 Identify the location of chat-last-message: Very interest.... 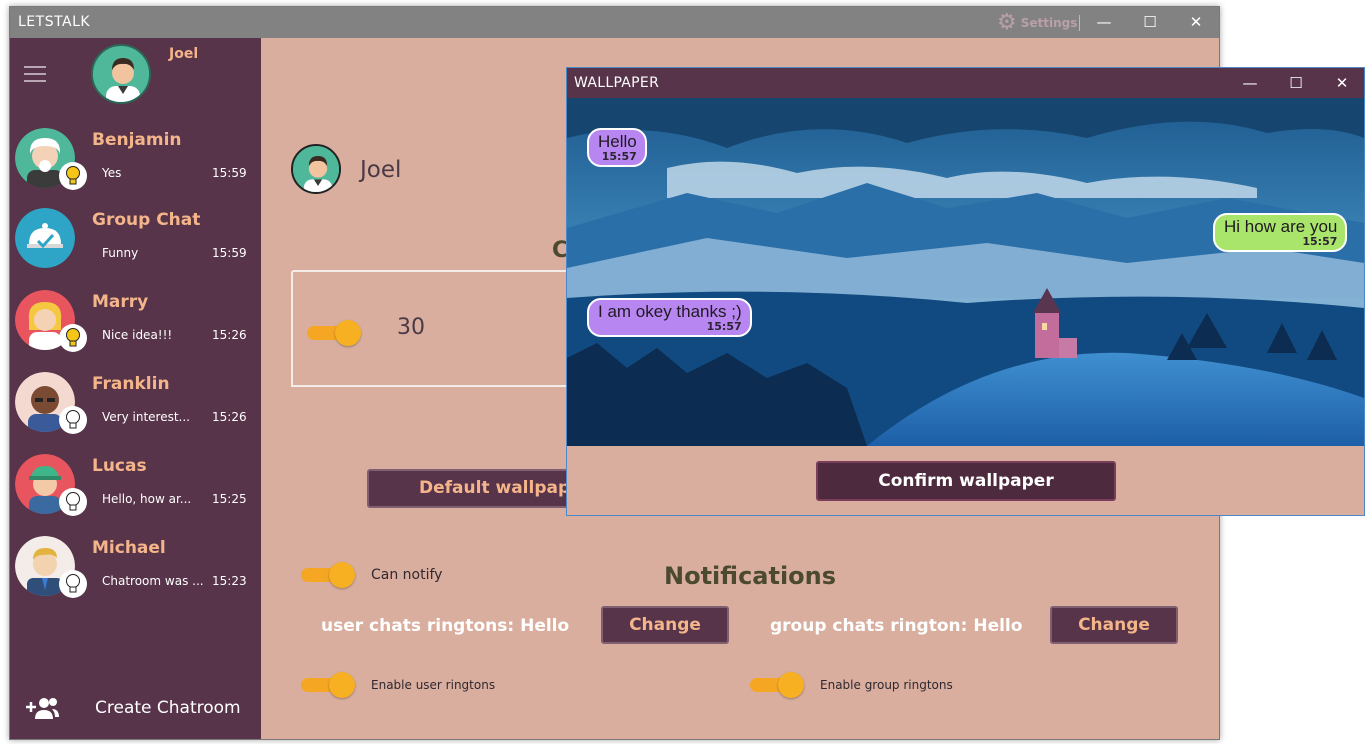
(146, 417).